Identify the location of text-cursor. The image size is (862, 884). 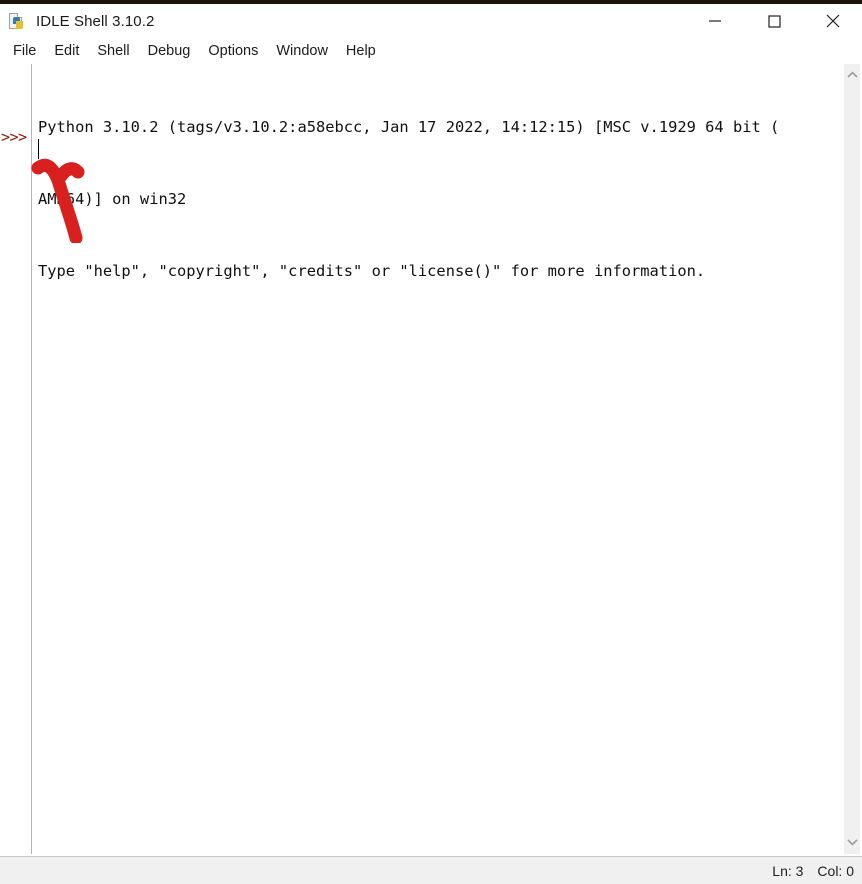
(38, 149).